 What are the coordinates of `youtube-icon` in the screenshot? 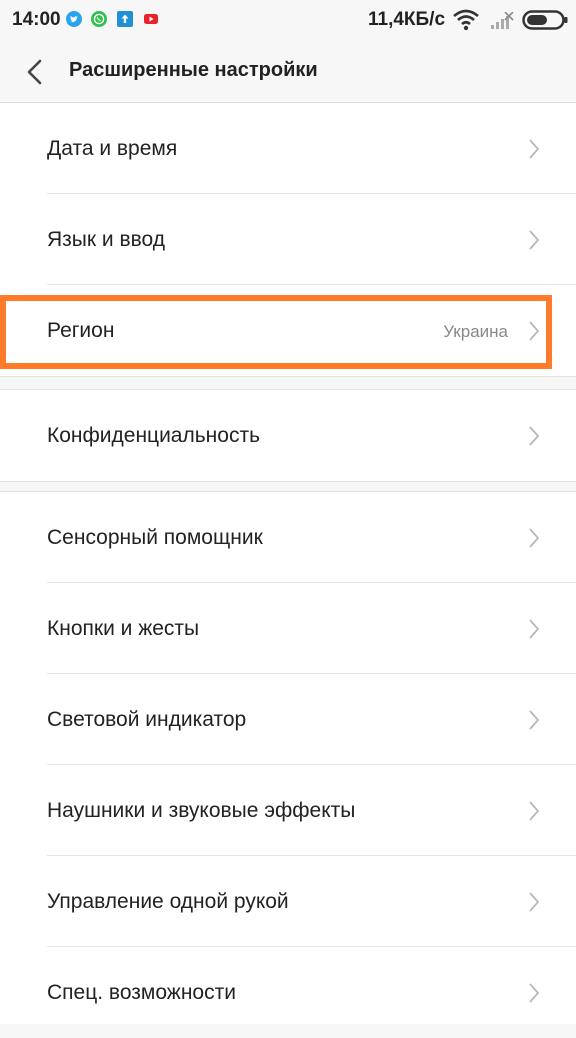 It's located at (151, 19).